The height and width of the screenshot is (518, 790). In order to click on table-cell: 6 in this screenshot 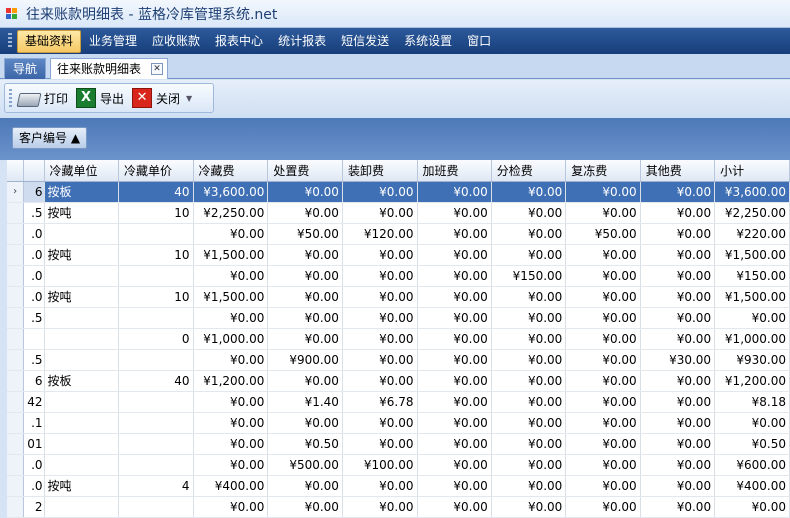, I will do `click(34, 192)`.